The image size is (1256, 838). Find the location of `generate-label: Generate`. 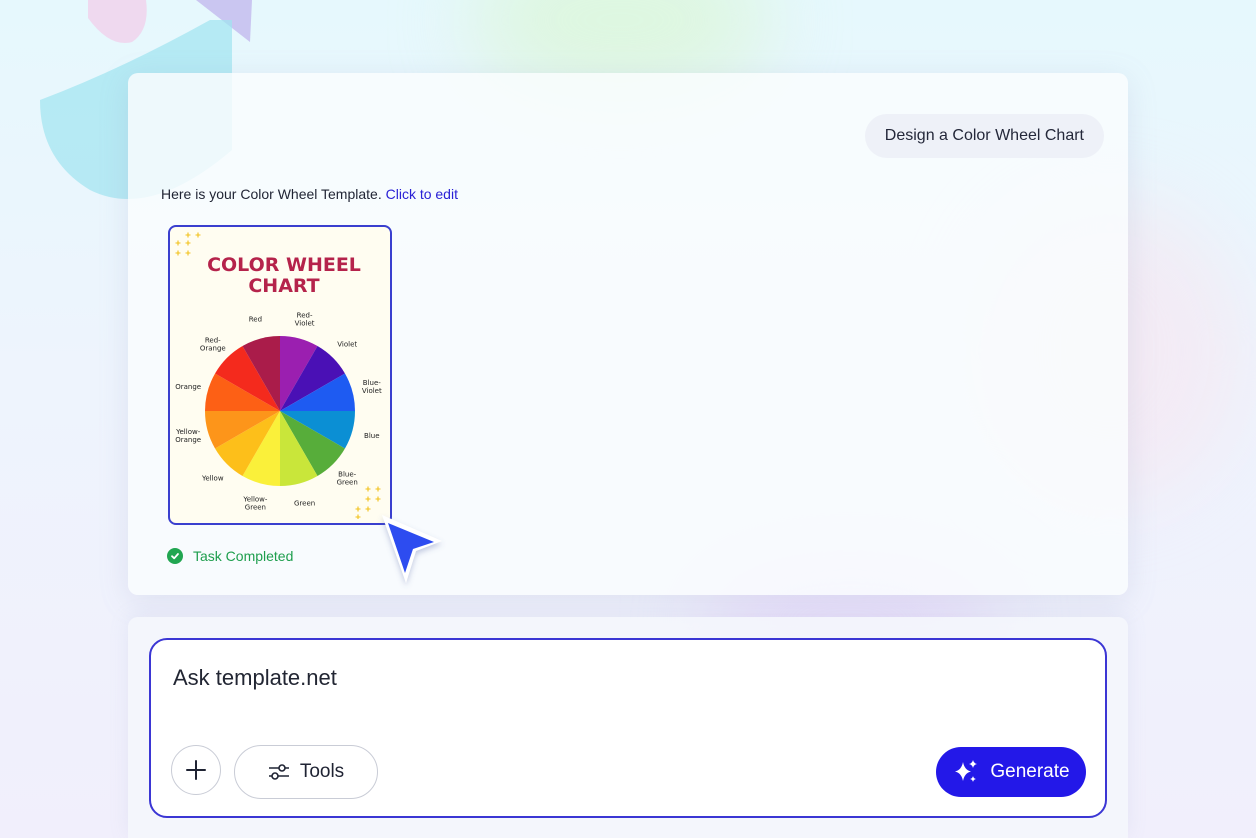

generate-label: Generate is located at coordinates (1030, 771).